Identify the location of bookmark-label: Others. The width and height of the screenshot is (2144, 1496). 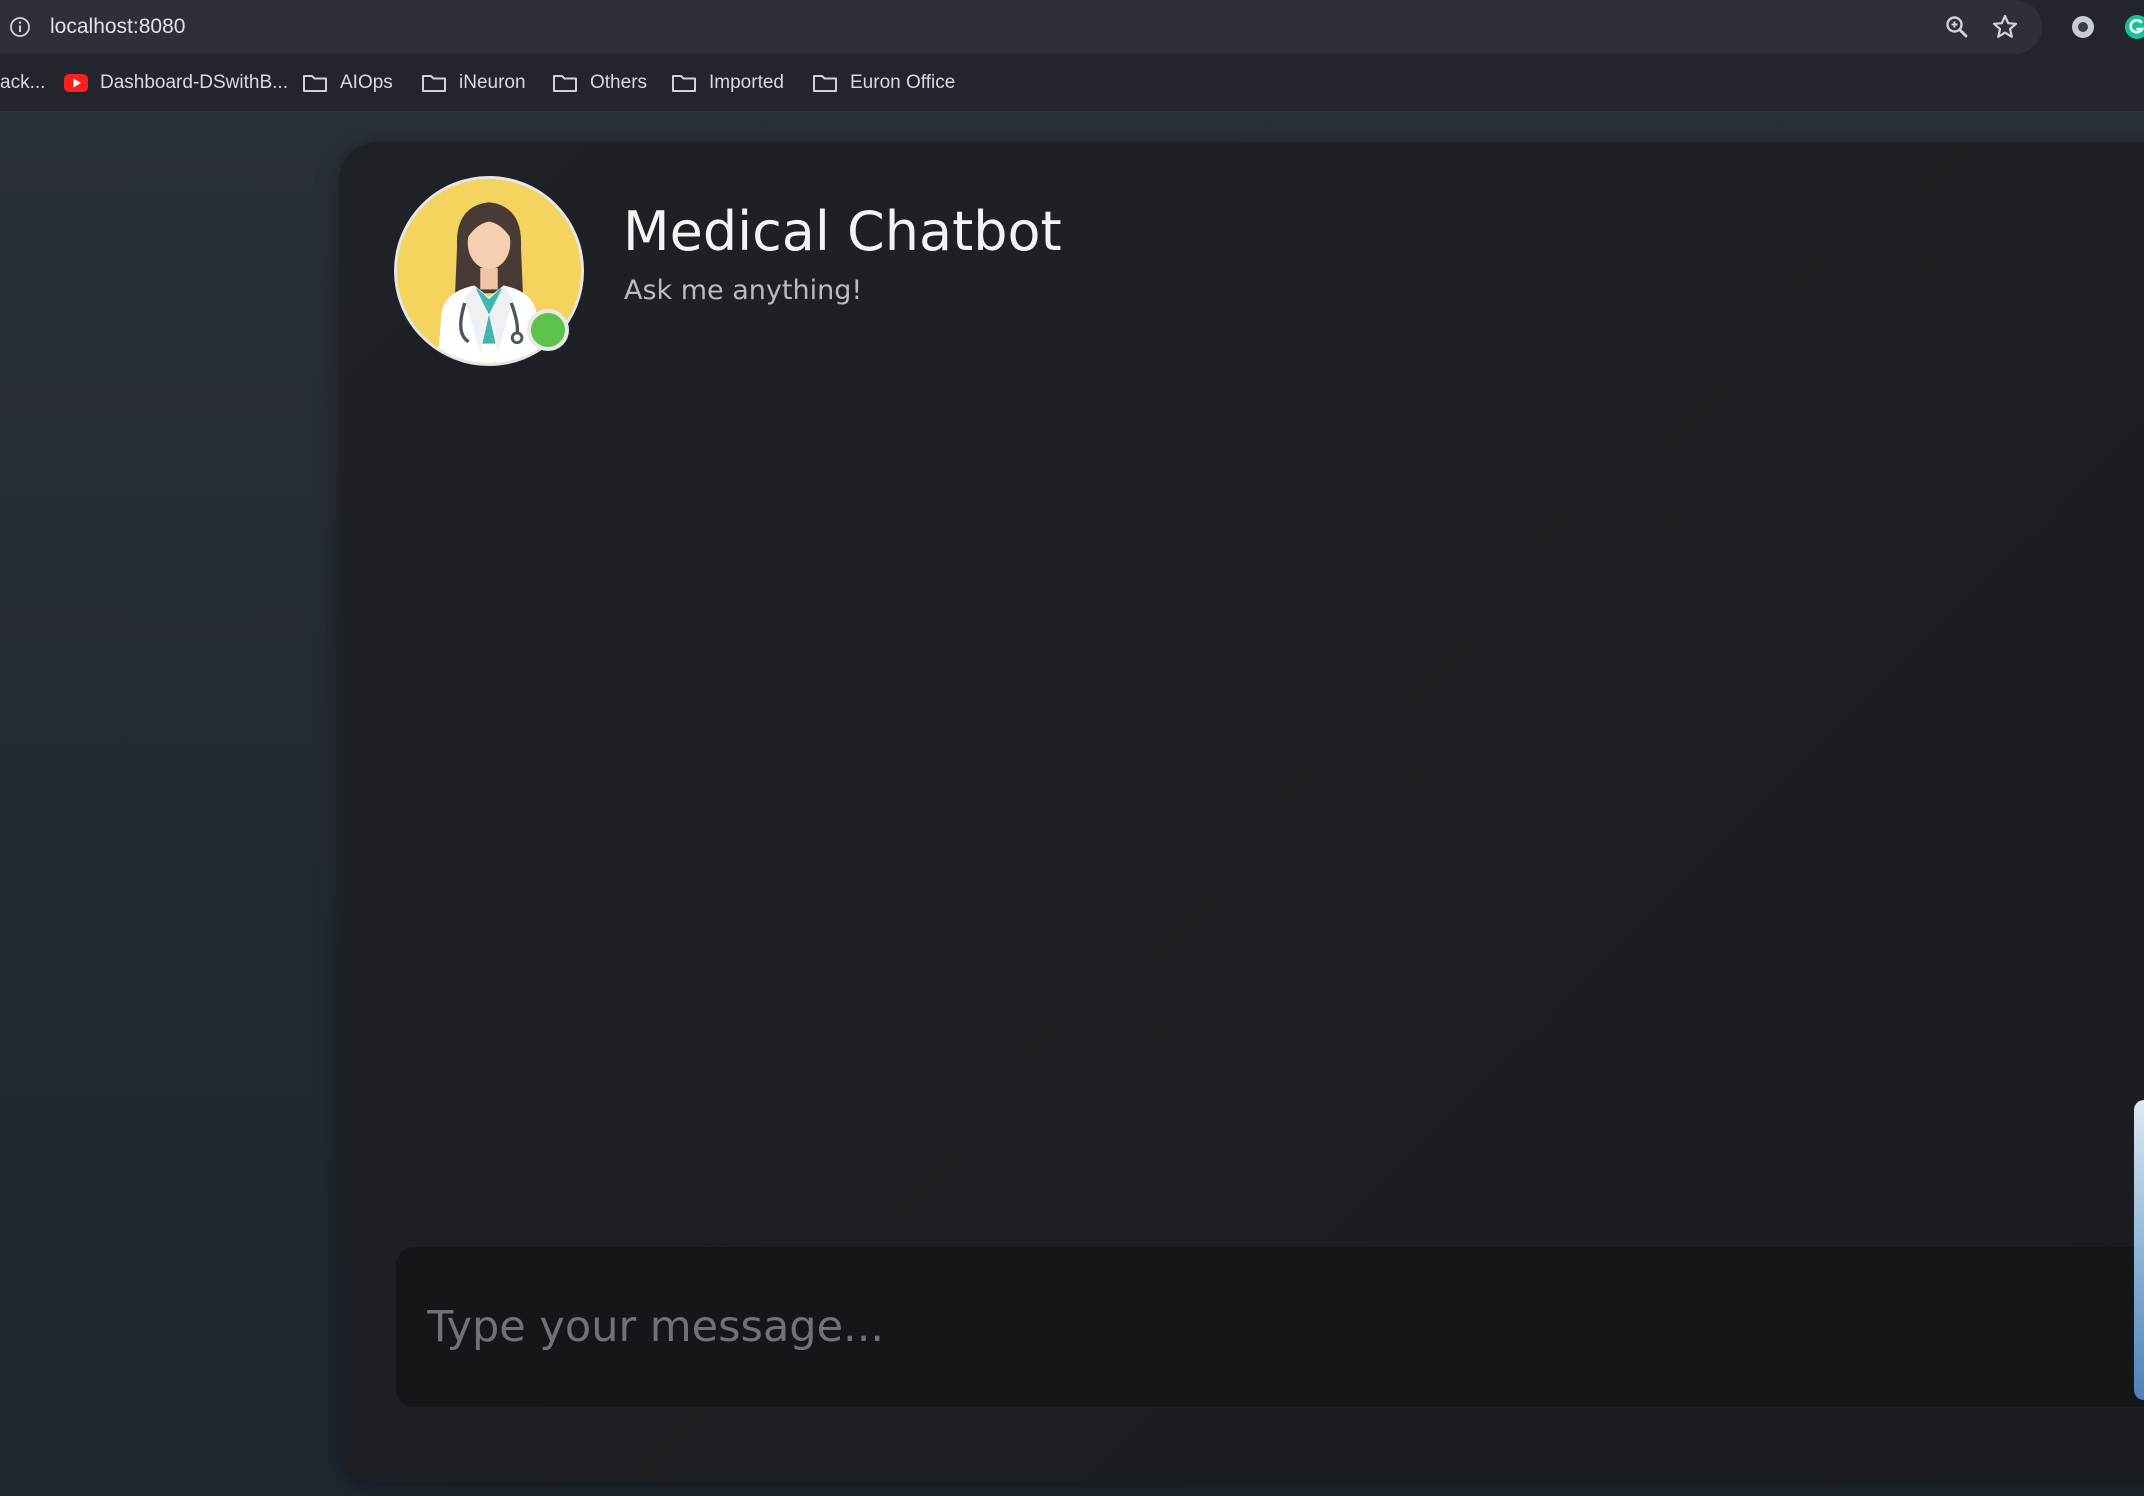
(619, 82).